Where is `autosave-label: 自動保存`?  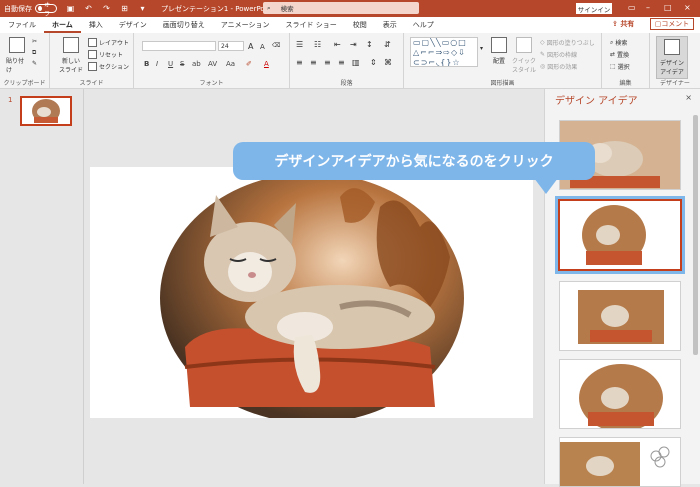 autosave-label: 自動保存 is located at coordinates (18, 8).